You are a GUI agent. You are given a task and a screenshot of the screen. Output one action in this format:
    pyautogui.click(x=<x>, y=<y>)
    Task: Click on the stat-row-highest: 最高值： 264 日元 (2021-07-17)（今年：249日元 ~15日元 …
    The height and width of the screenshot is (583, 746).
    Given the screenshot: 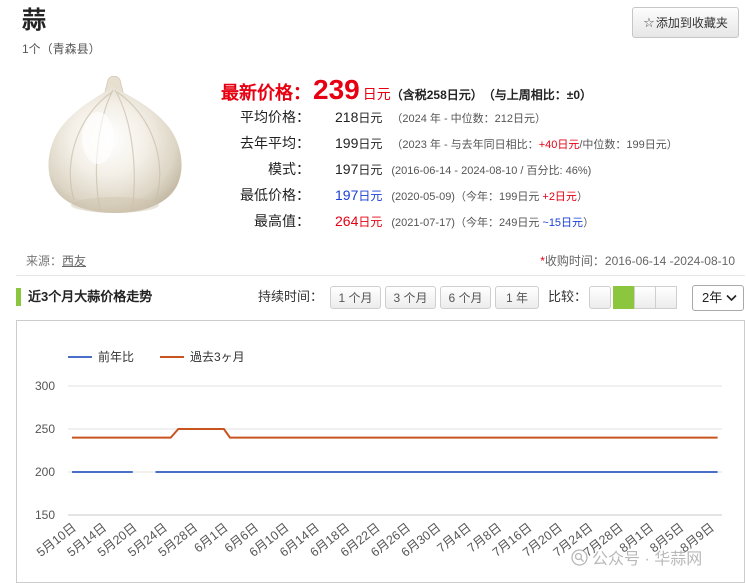 What is the action you would take?
    pyautogui.click(x=449, y=221)
    